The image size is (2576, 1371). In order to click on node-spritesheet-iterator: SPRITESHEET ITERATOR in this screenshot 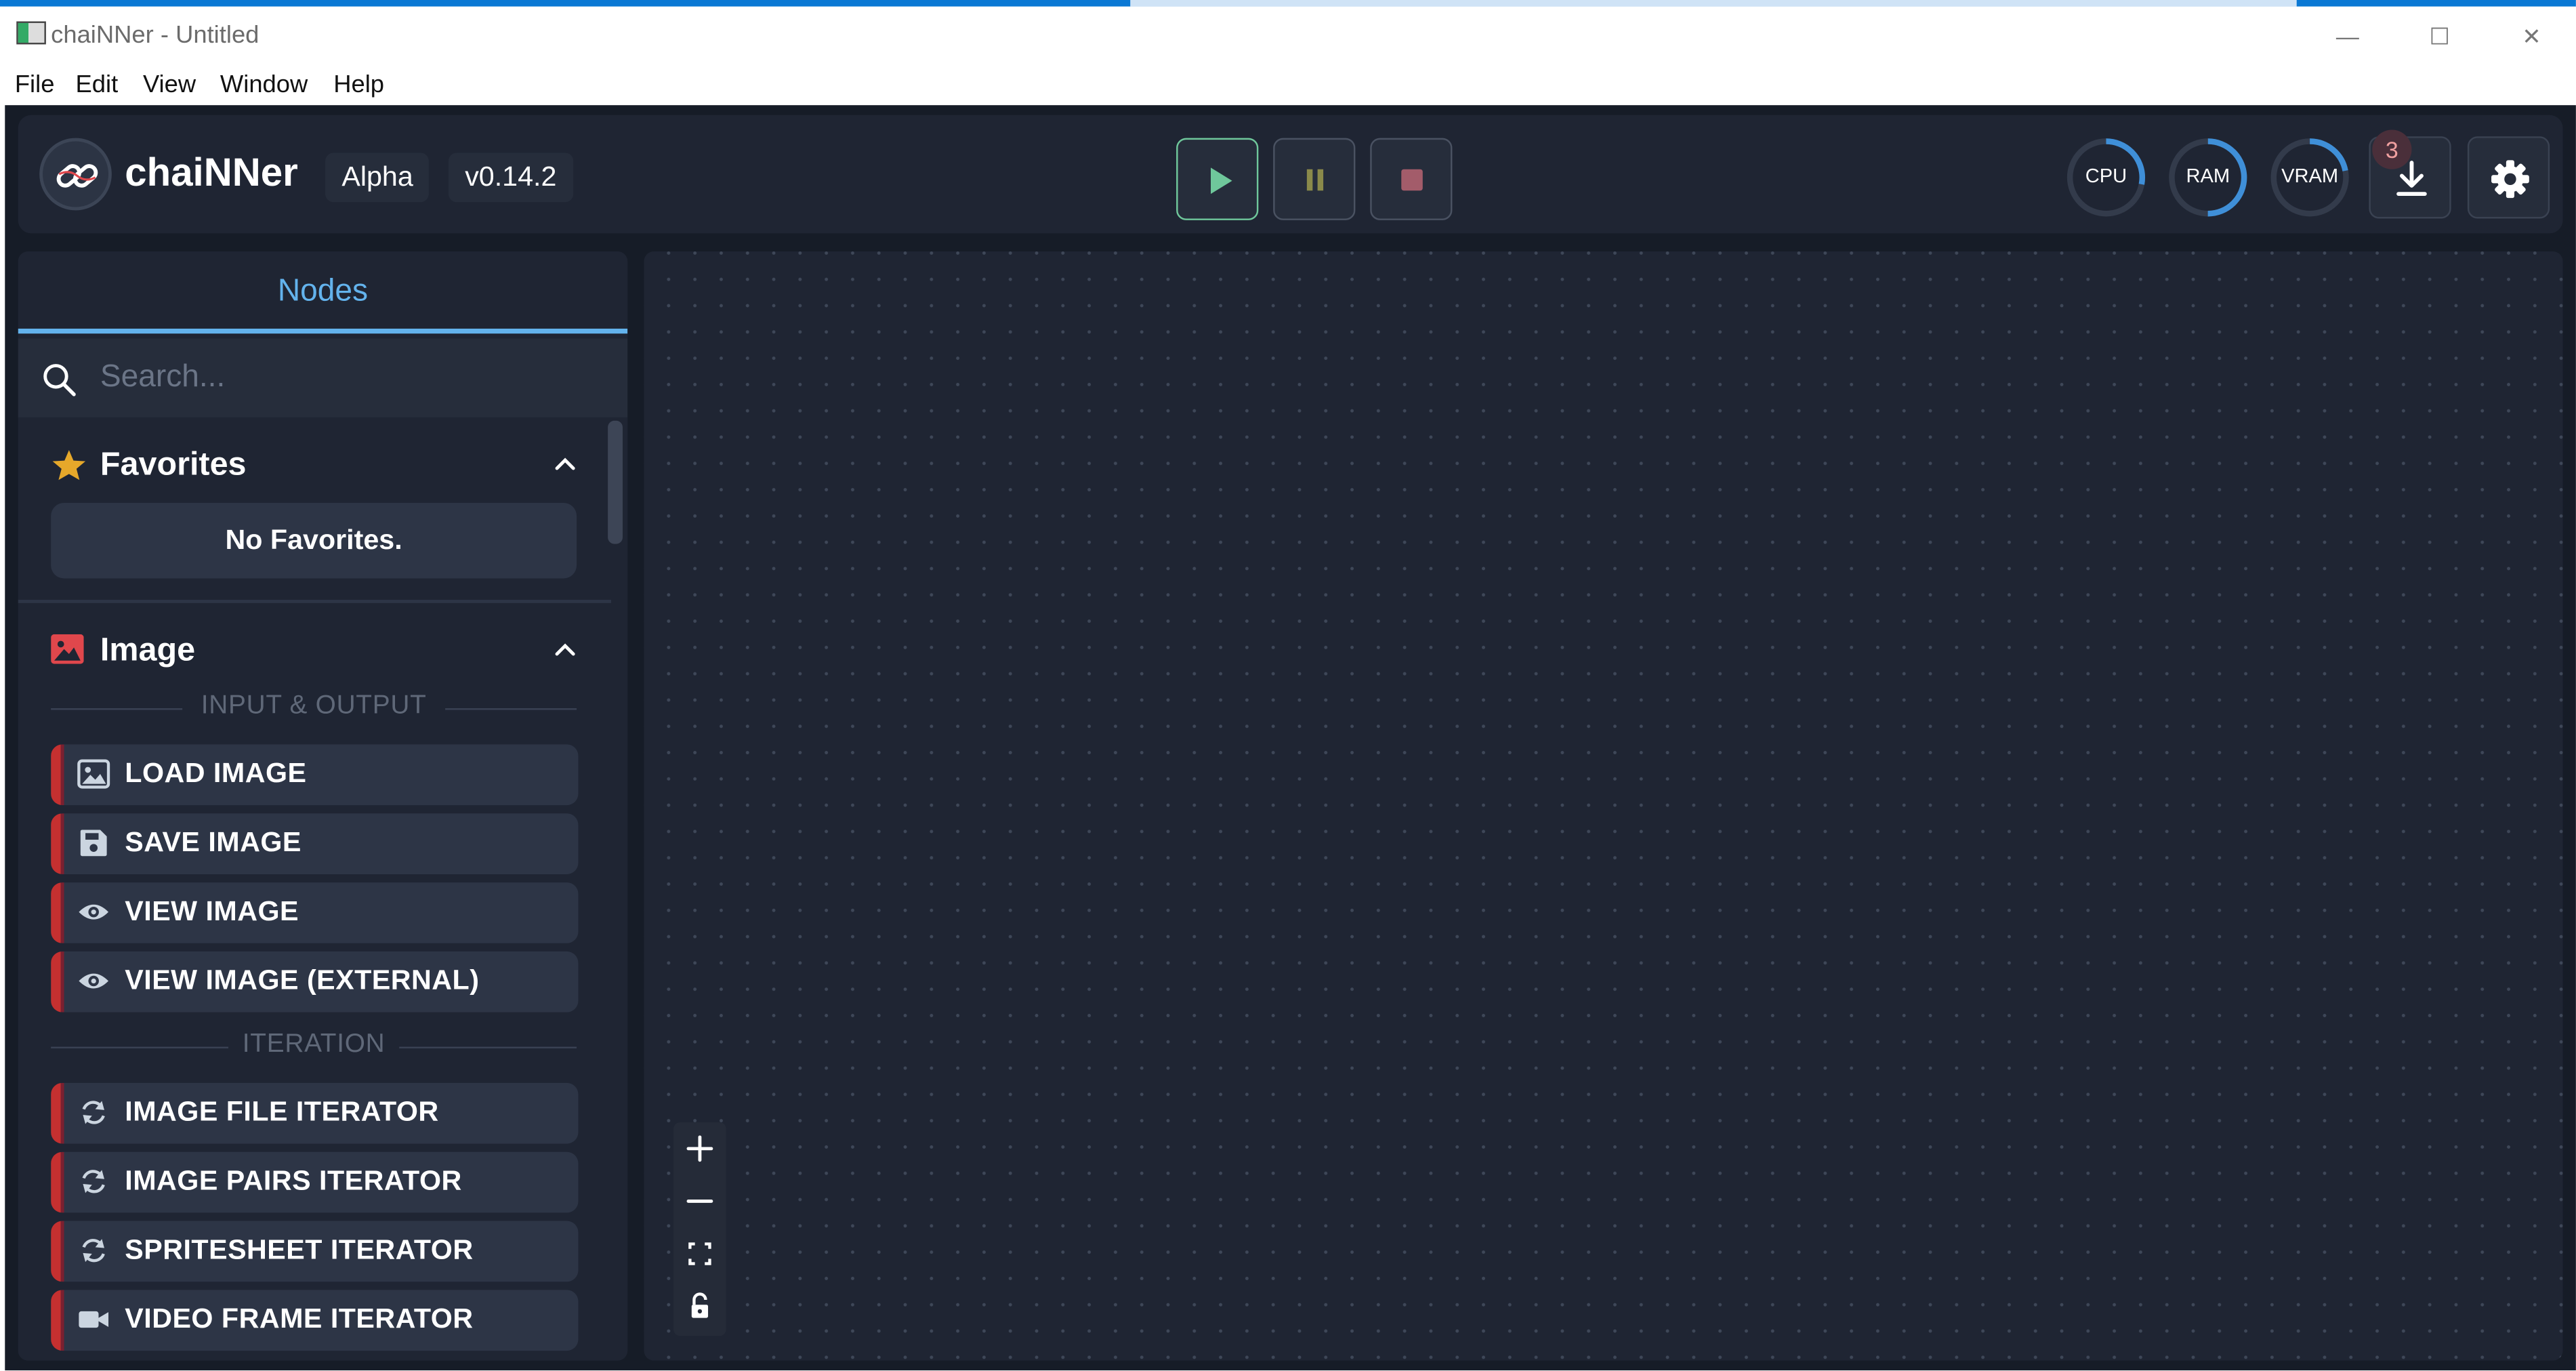, I will do `click(315, 1251)`.